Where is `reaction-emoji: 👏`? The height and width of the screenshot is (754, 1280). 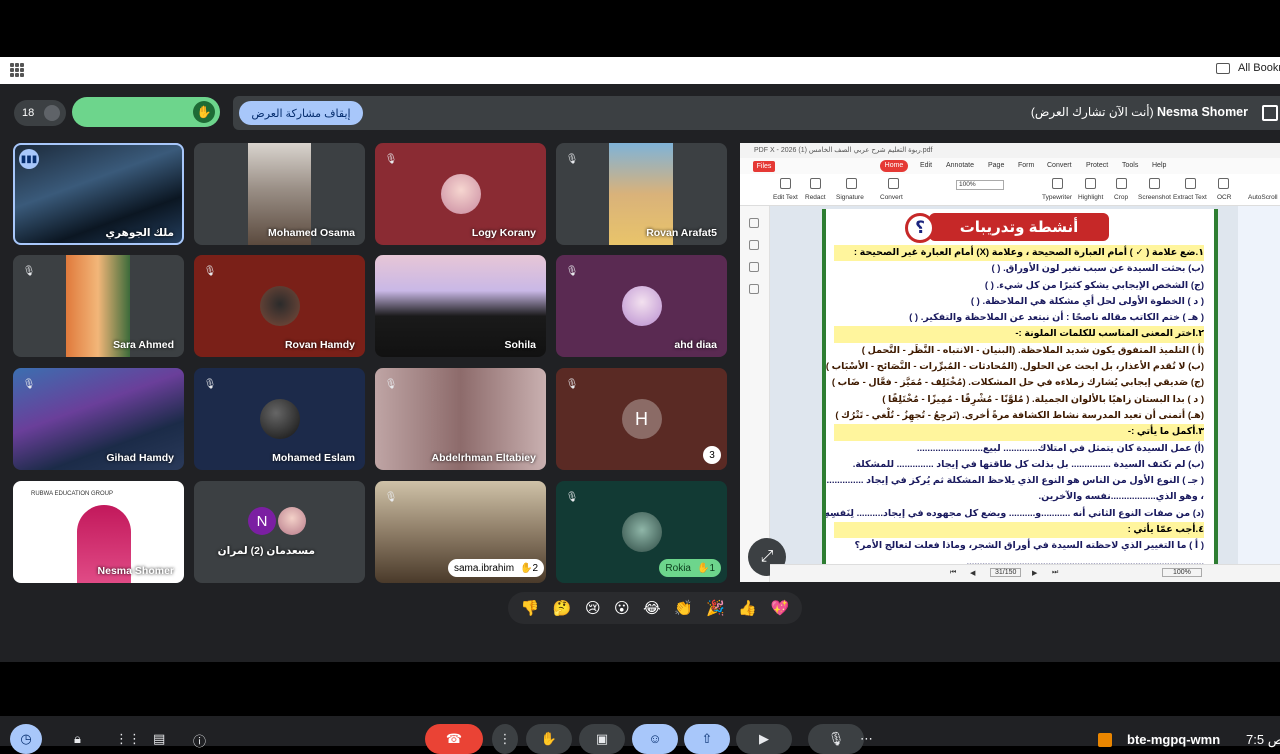
reaction-emoji: 👏 is located at coordinates (683, 608).